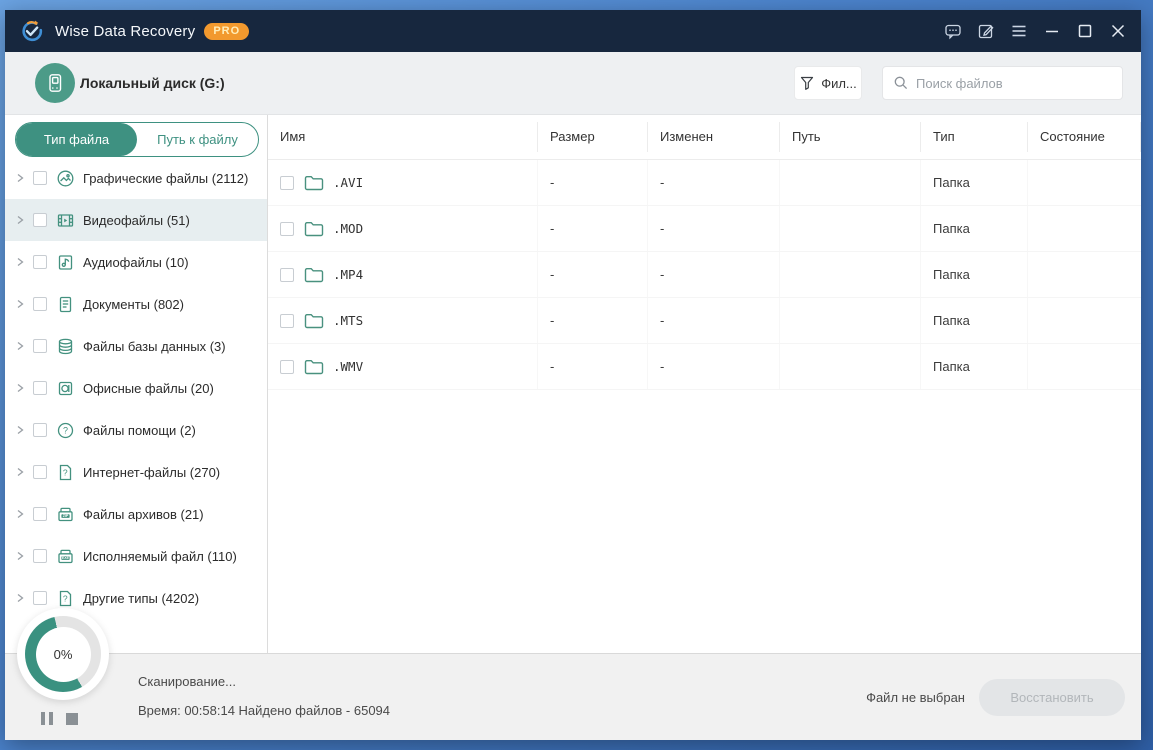  What do you see at coordinates (953, 31) in the screenshot?
I see `feedback-icon` at bounding box center [953, 31].